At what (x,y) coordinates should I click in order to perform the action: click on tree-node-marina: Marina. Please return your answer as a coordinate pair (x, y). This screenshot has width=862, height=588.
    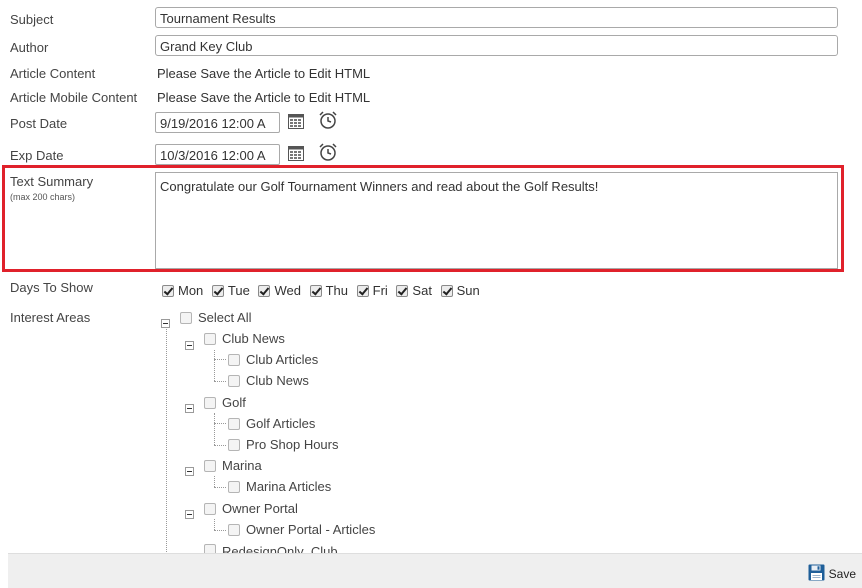
    Looking at the image, I should click on (233, 465).